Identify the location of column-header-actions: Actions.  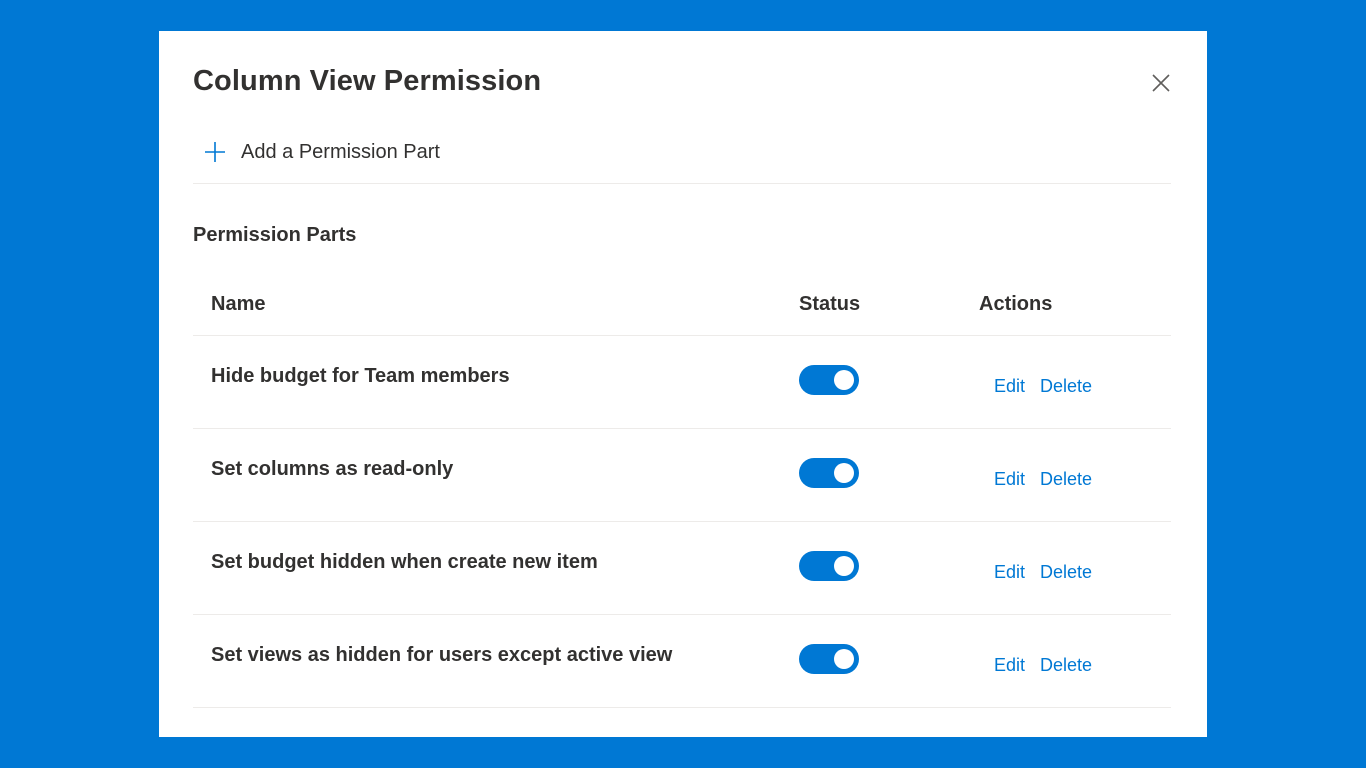
(1016, 304).